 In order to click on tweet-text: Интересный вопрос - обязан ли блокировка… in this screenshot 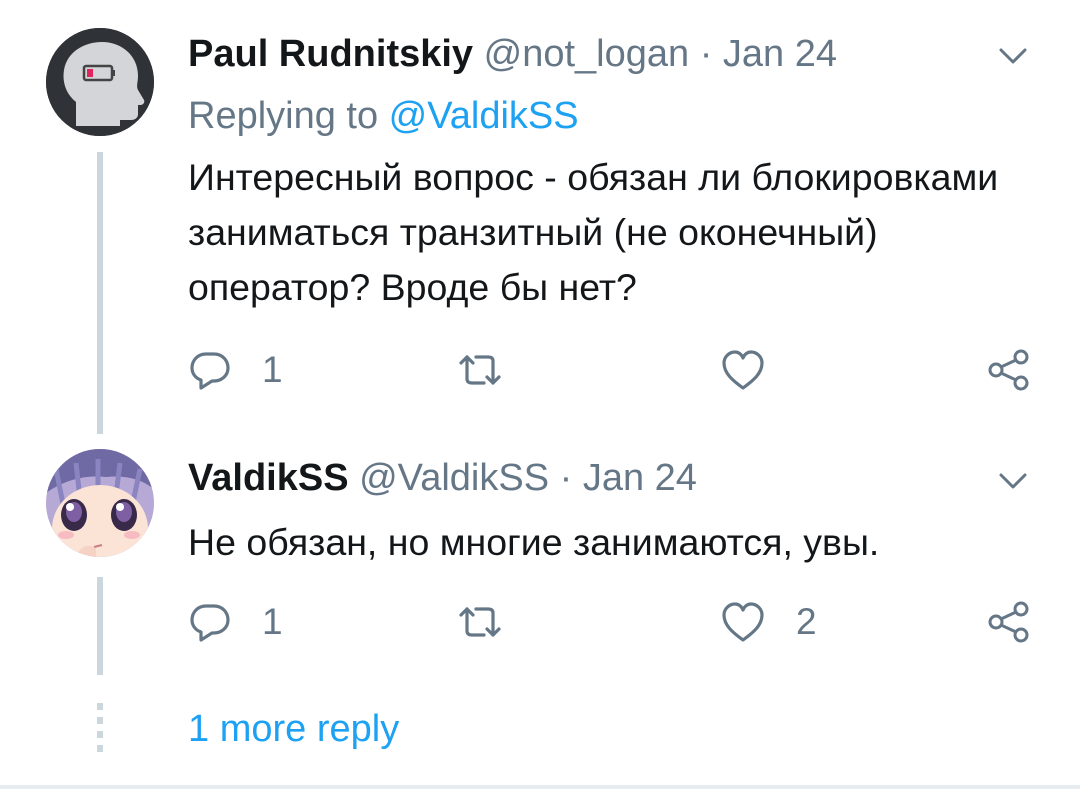, I will do `click(593, 232)`.